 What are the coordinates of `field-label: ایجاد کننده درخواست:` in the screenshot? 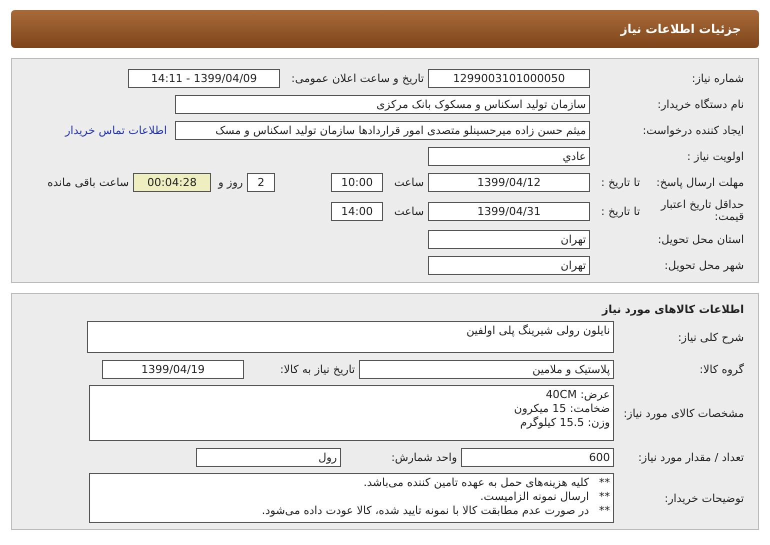 It's located at (693, 130).